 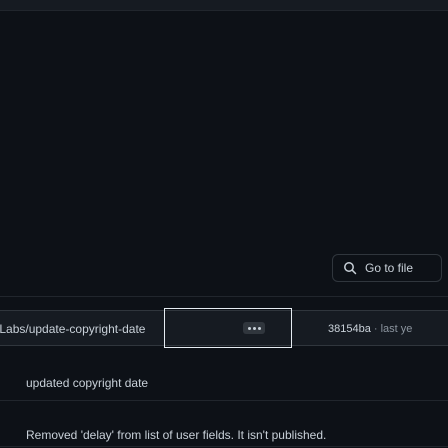 I want to click on branch-path-link: toddLabs/update-copyright-date, so click(x=72, y=329).